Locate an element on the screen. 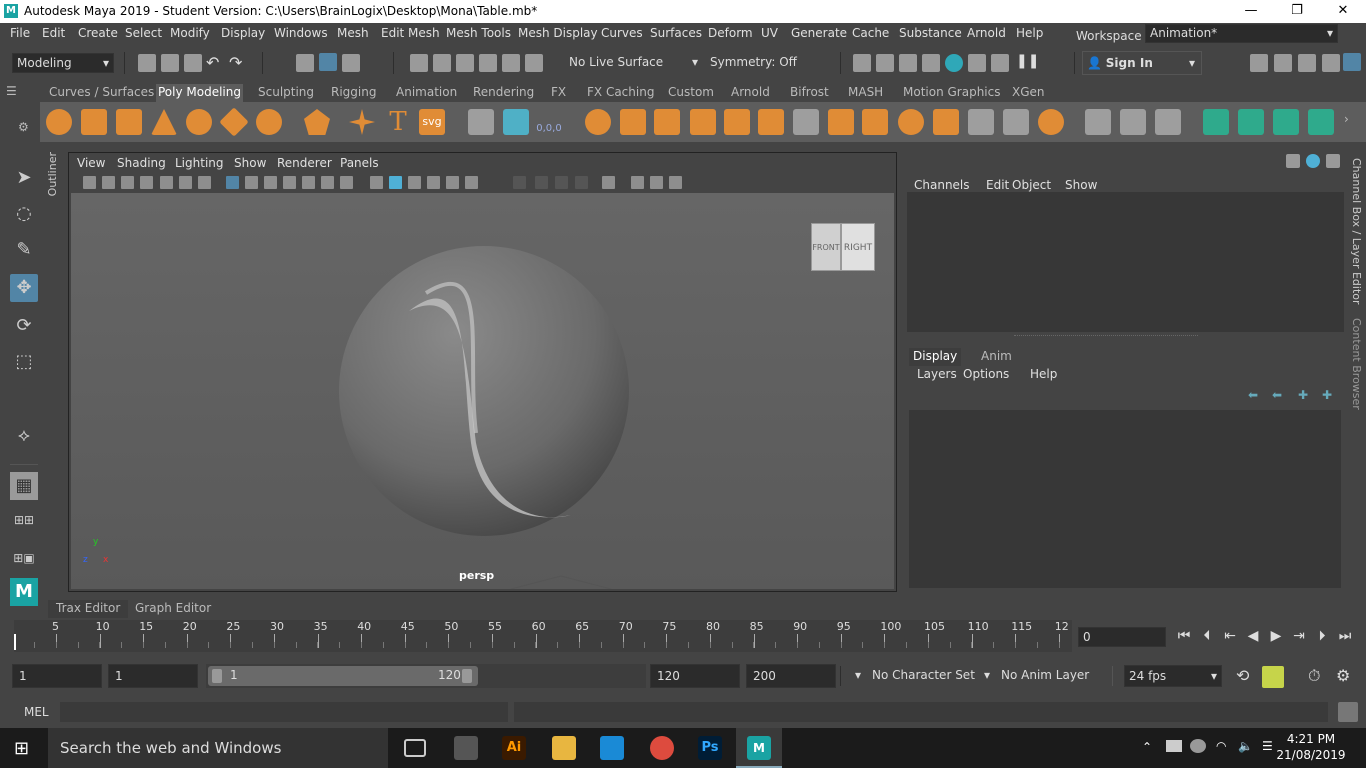 This screenshot has height=768, width=1366. task-view-icon is located at coordinates (415, 748).